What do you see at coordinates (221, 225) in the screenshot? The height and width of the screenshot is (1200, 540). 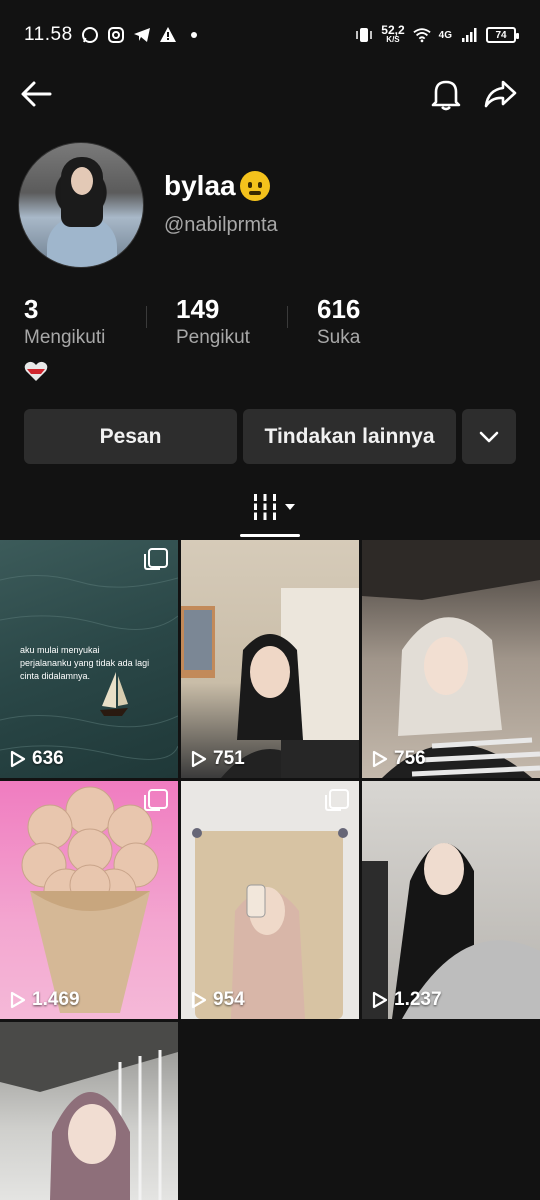 I see `username-handle: @nabilprmta` at bounding box center [221, 225].